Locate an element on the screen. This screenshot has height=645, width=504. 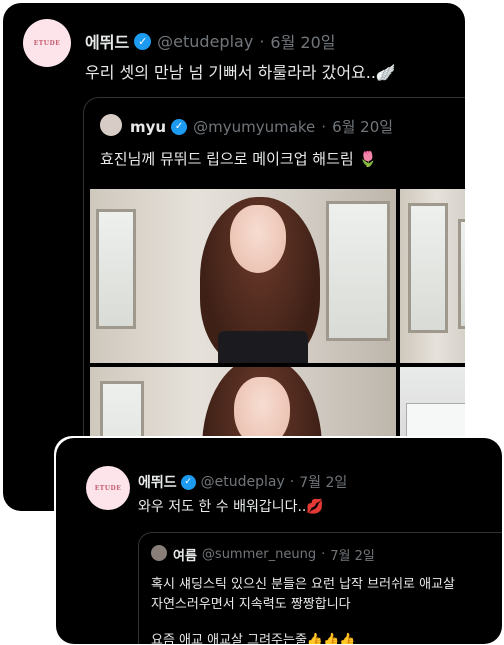
reply-quote-author-name: 여름 is located at coordinates (185, 554).